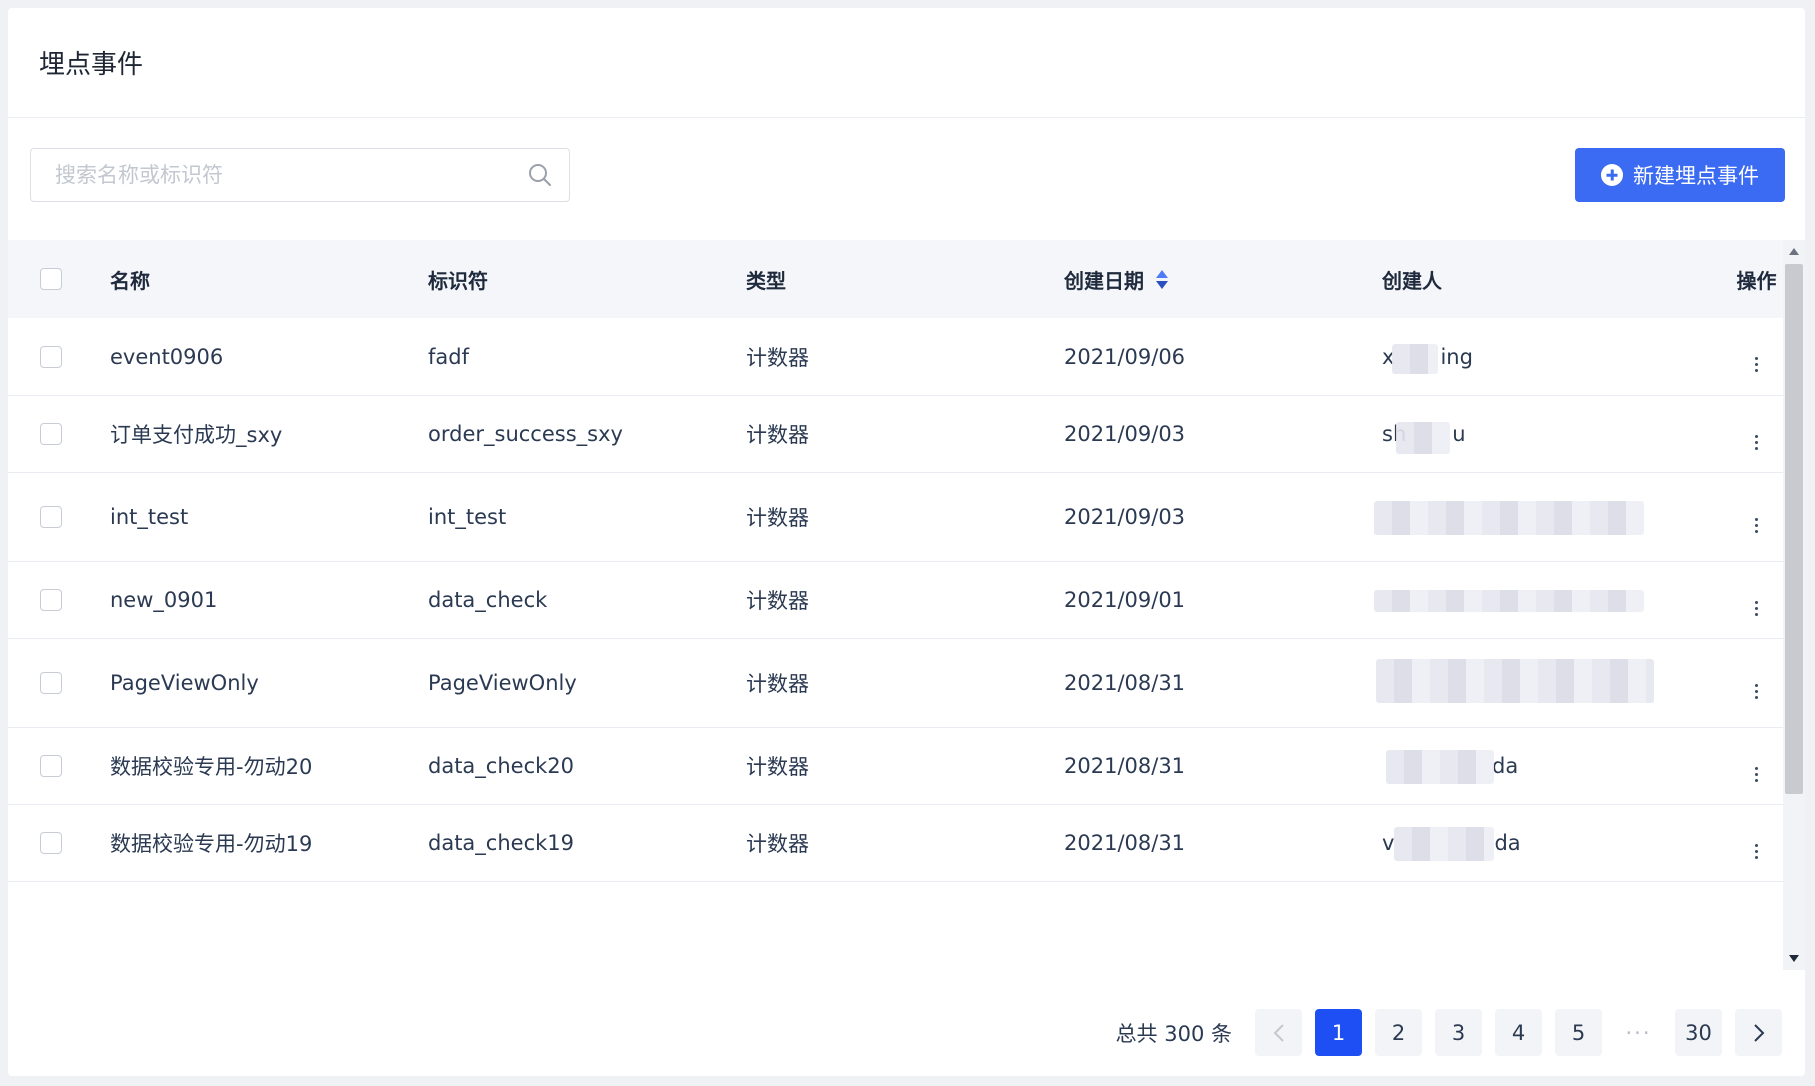 The image size is (1815, 1086). Describe the element at coordinates (1338, 1032) in the screenshot. I see `page-button-1: 1` at that location.